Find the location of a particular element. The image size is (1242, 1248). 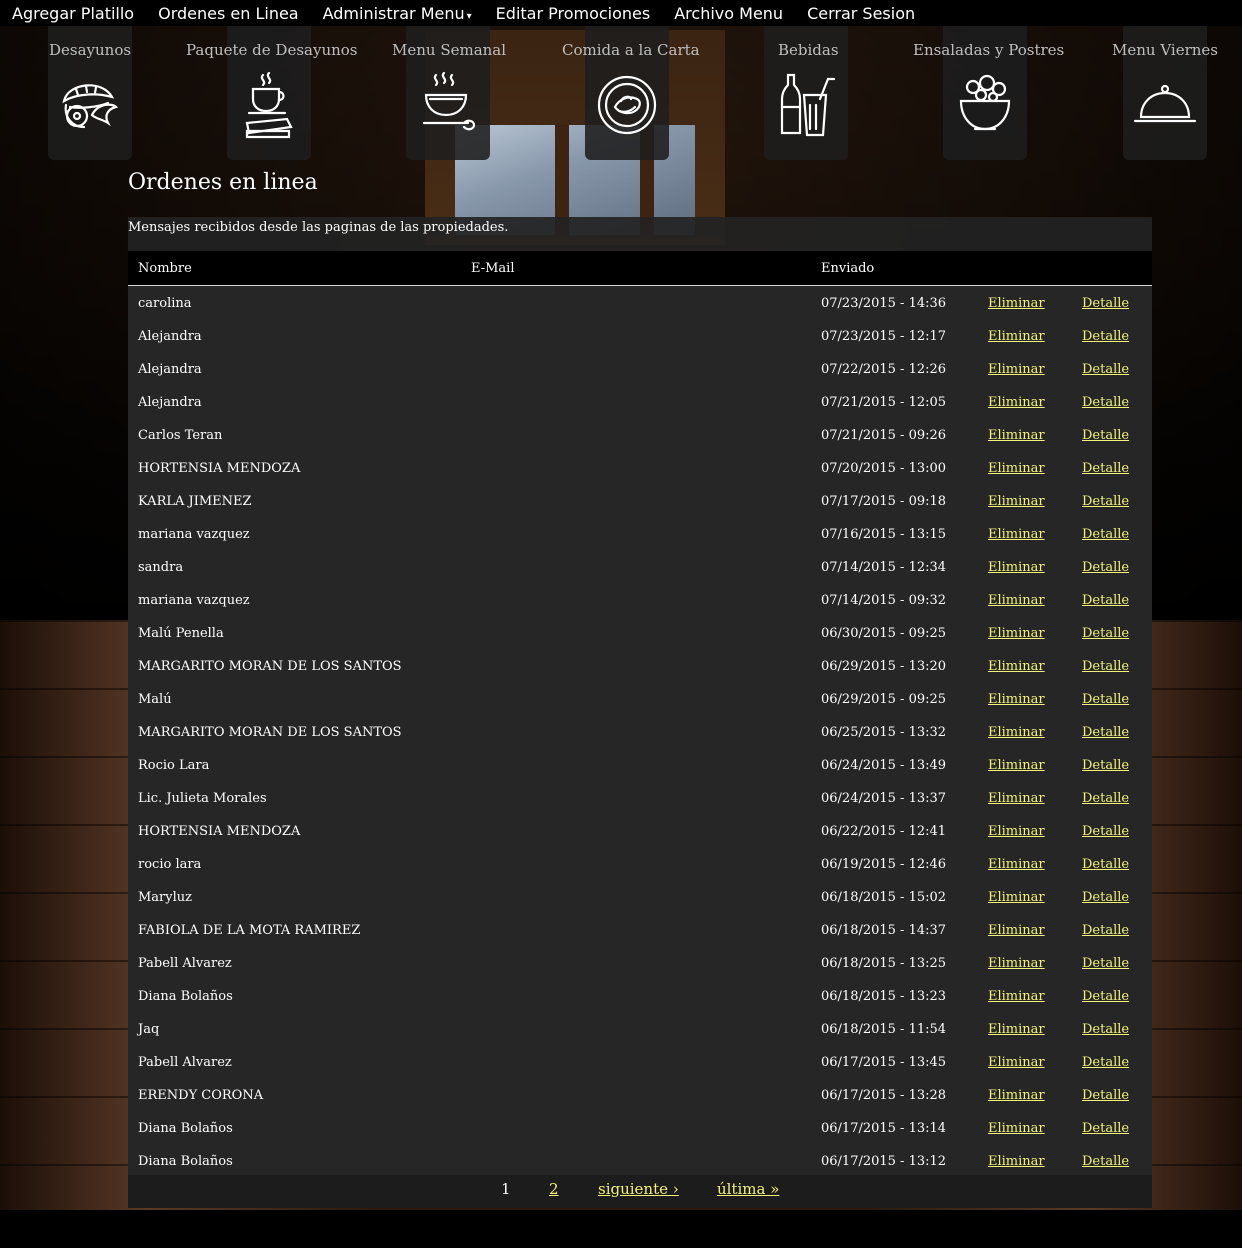

column-header-email: E-Mail is located at coordinates (493, 268).